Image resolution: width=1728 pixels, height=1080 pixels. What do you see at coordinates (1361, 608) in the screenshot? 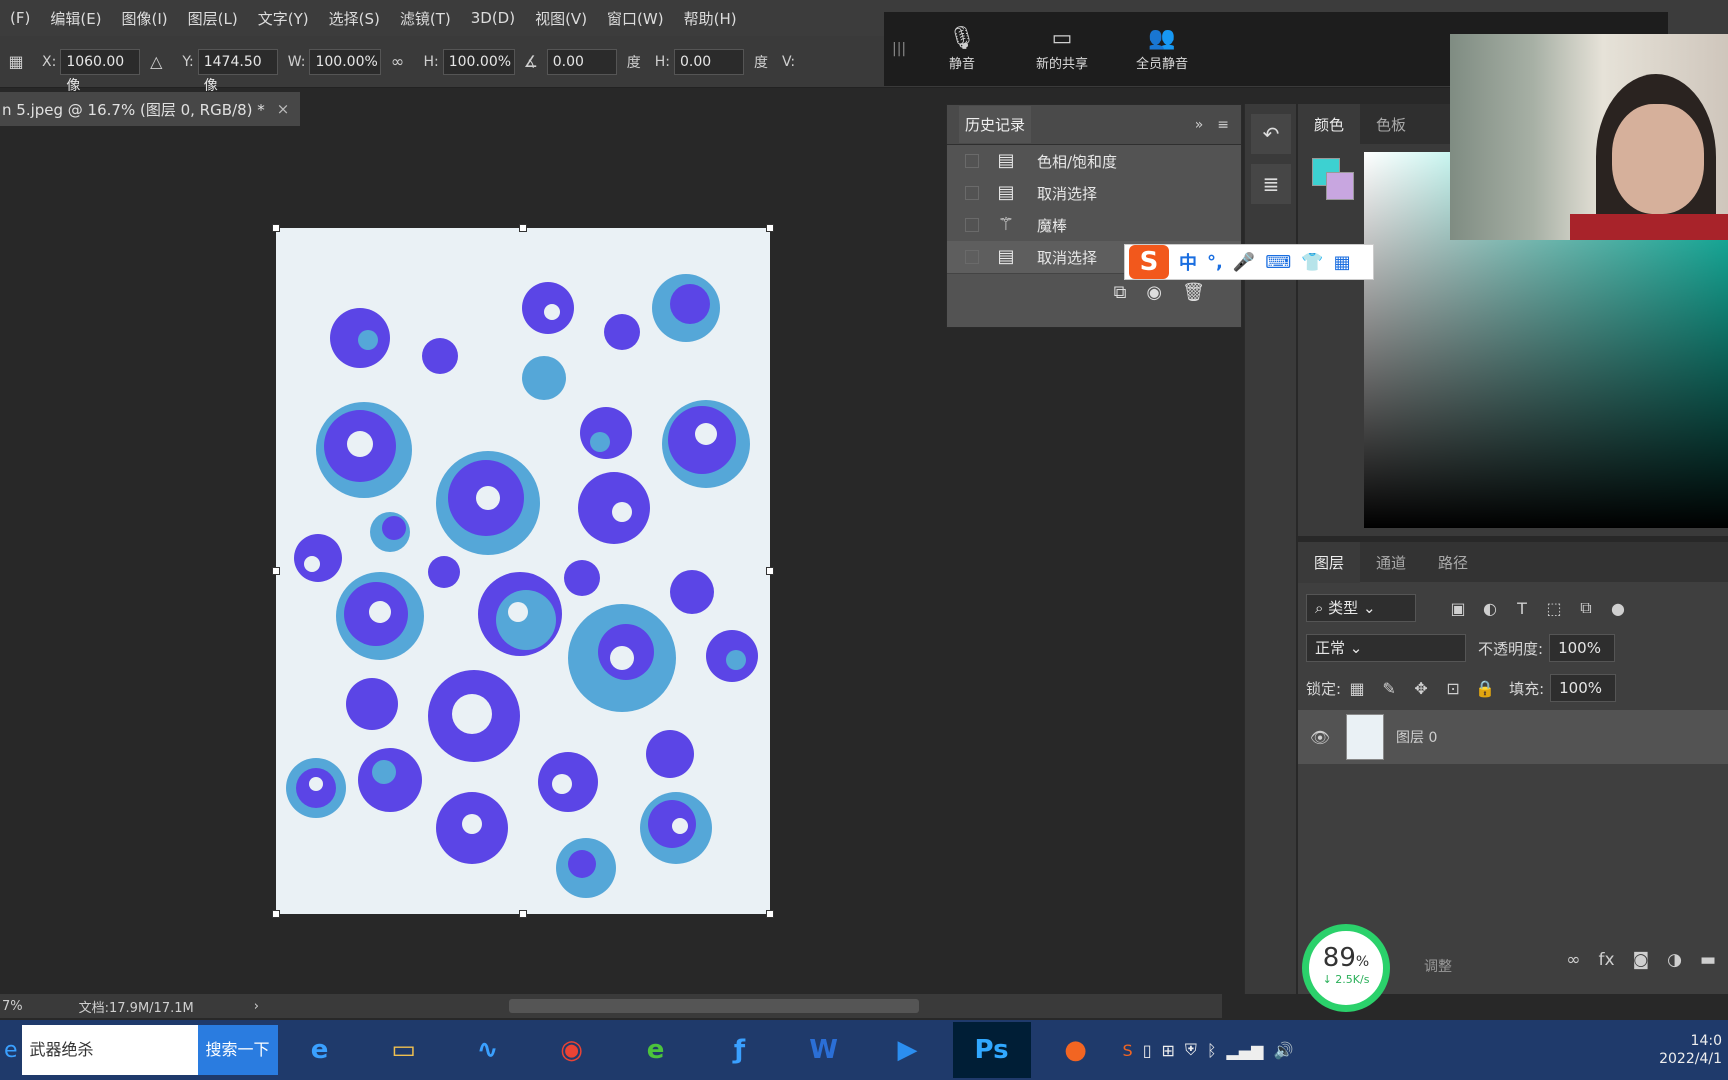
I see `layer-filter-select: ⌕ 类型 ⌄` at bounding box center [1361, 608].